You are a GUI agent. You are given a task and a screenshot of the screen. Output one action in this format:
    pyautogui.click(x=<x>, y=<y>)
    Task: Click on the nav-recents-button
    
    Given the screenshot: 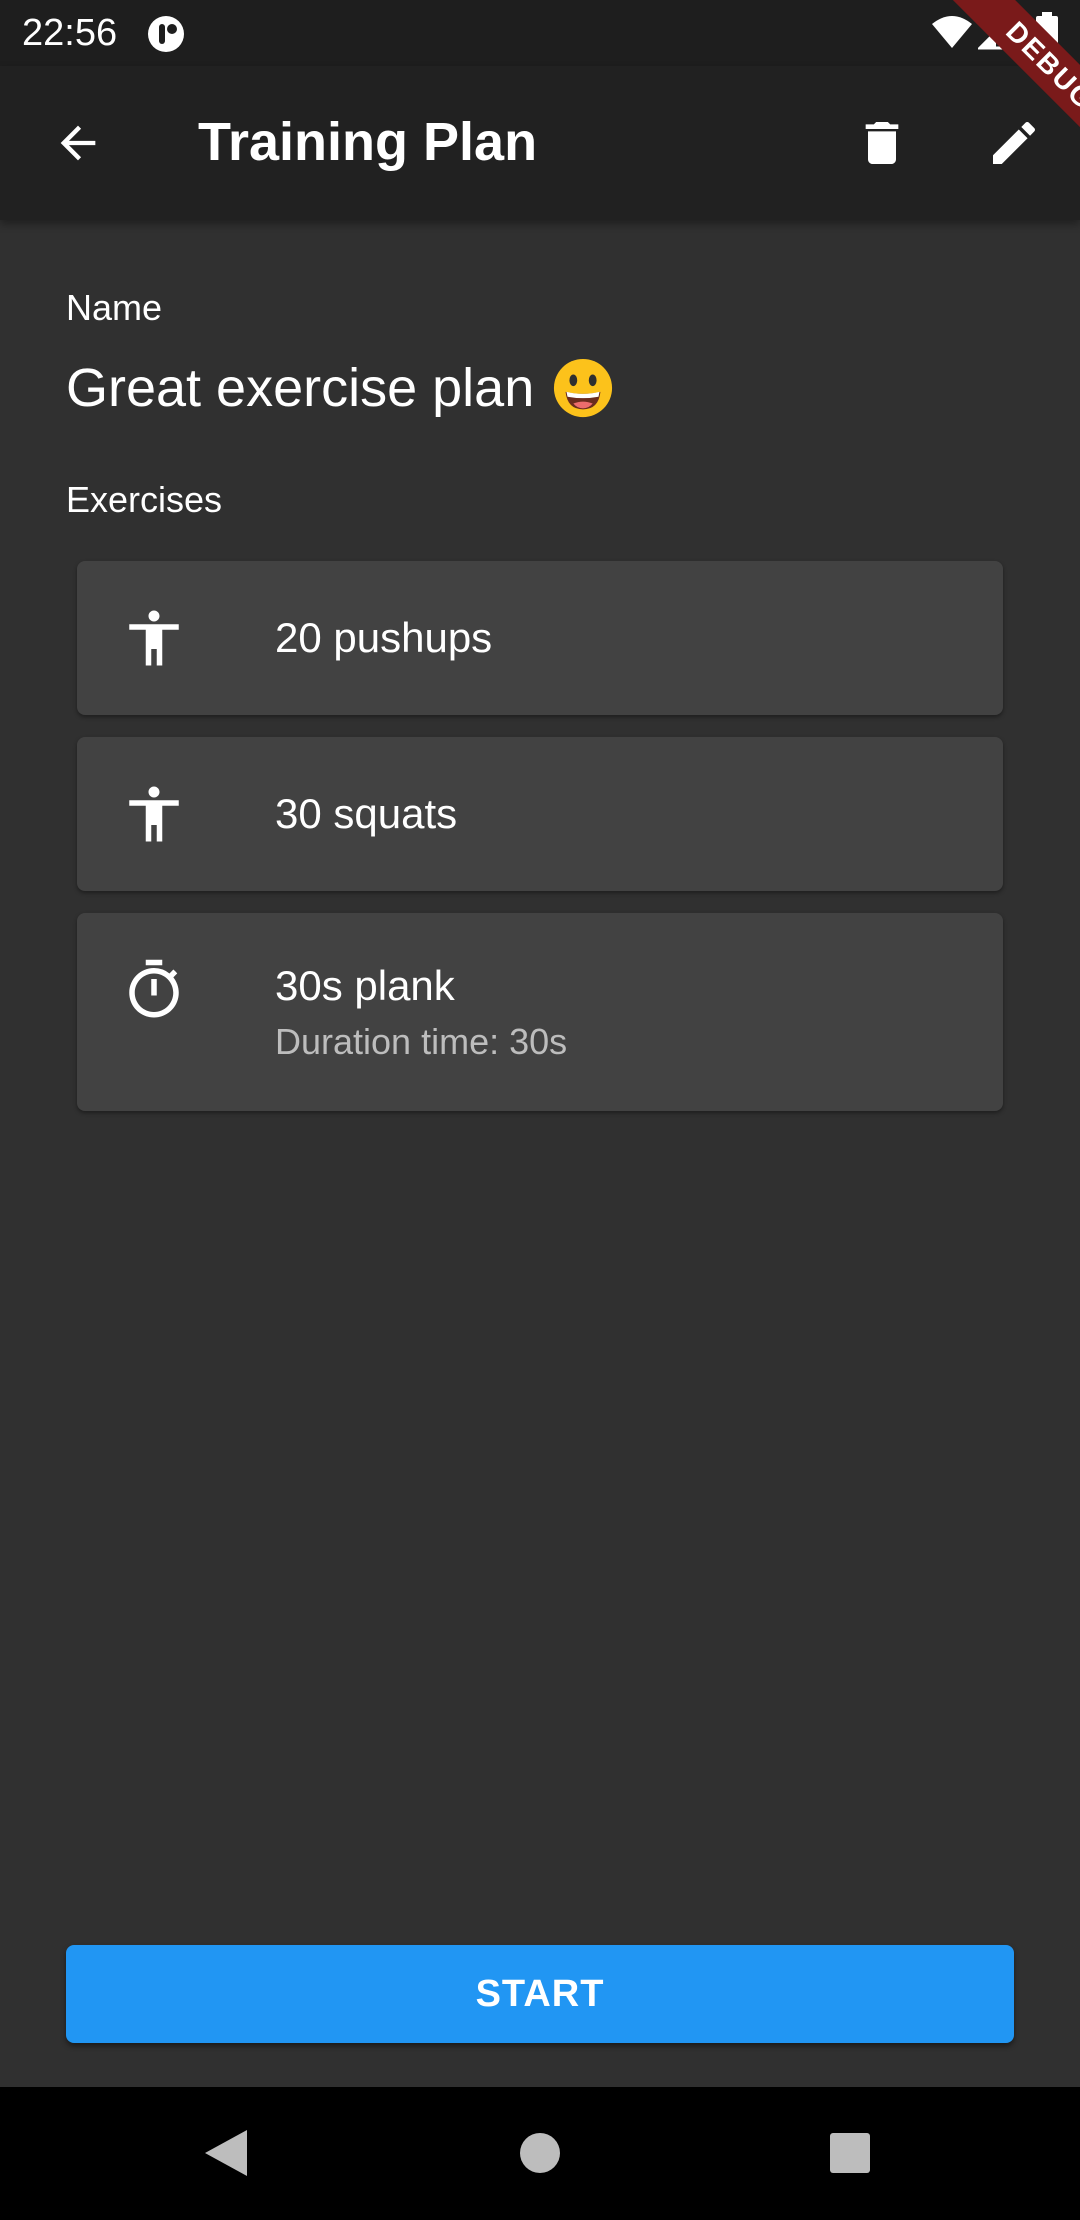 What is the action you would take?
    pyautogui.click(x=850, y=2153)
    